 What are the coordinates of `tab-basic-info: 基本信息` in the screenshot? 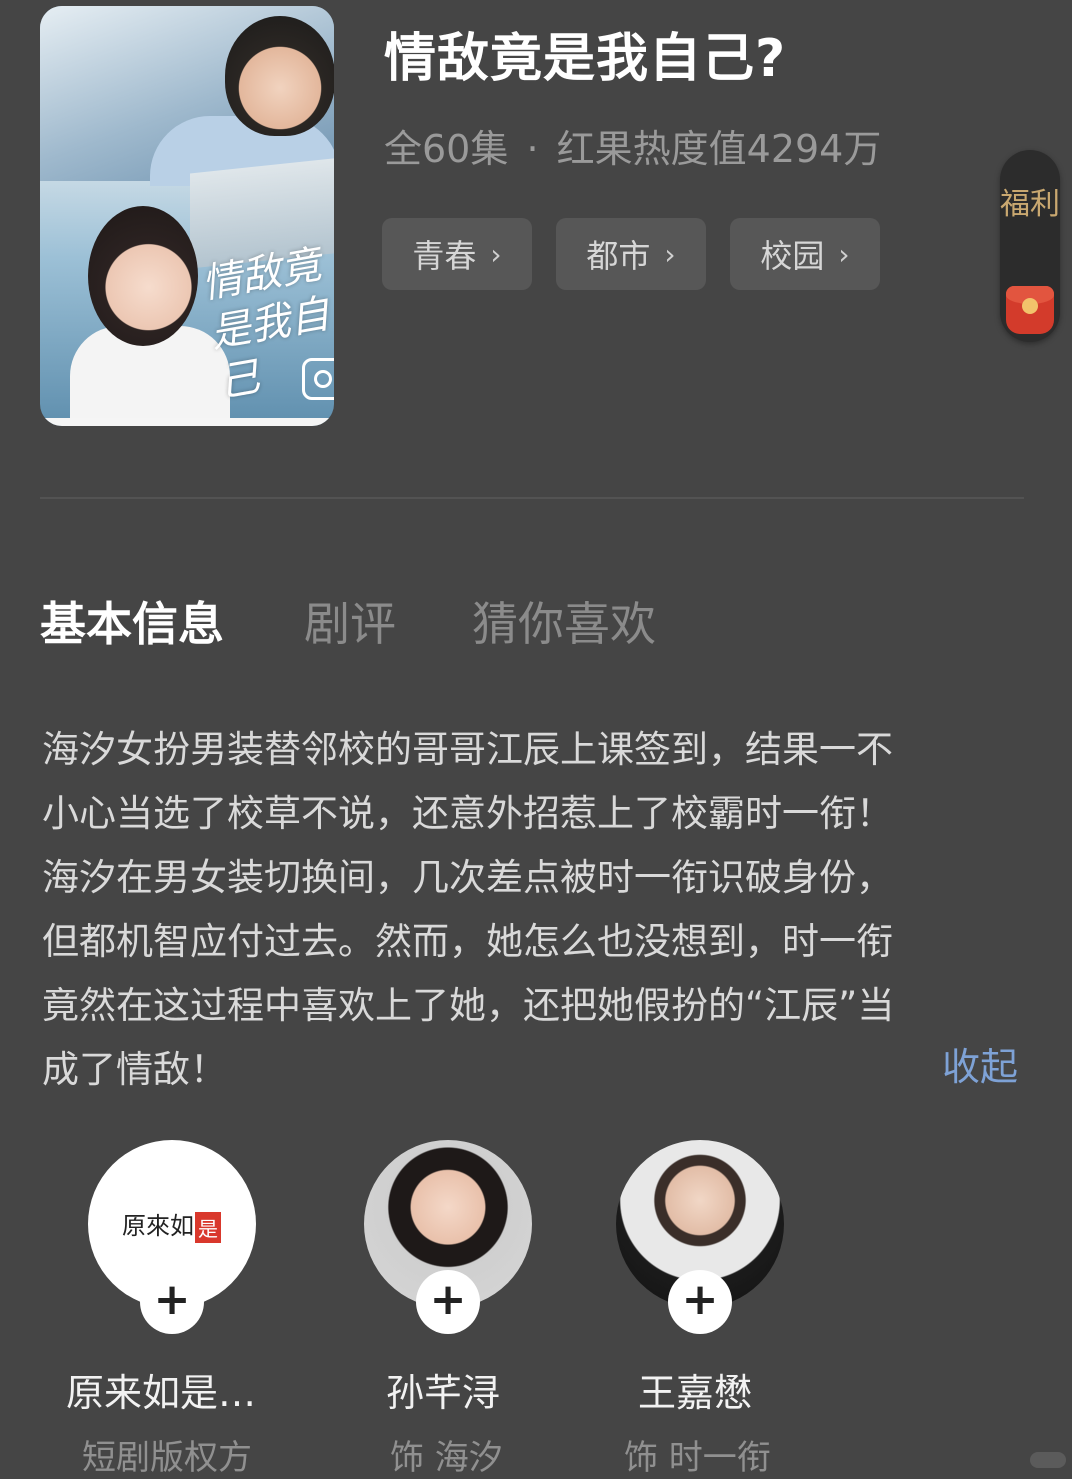 It's located at (132, 621).